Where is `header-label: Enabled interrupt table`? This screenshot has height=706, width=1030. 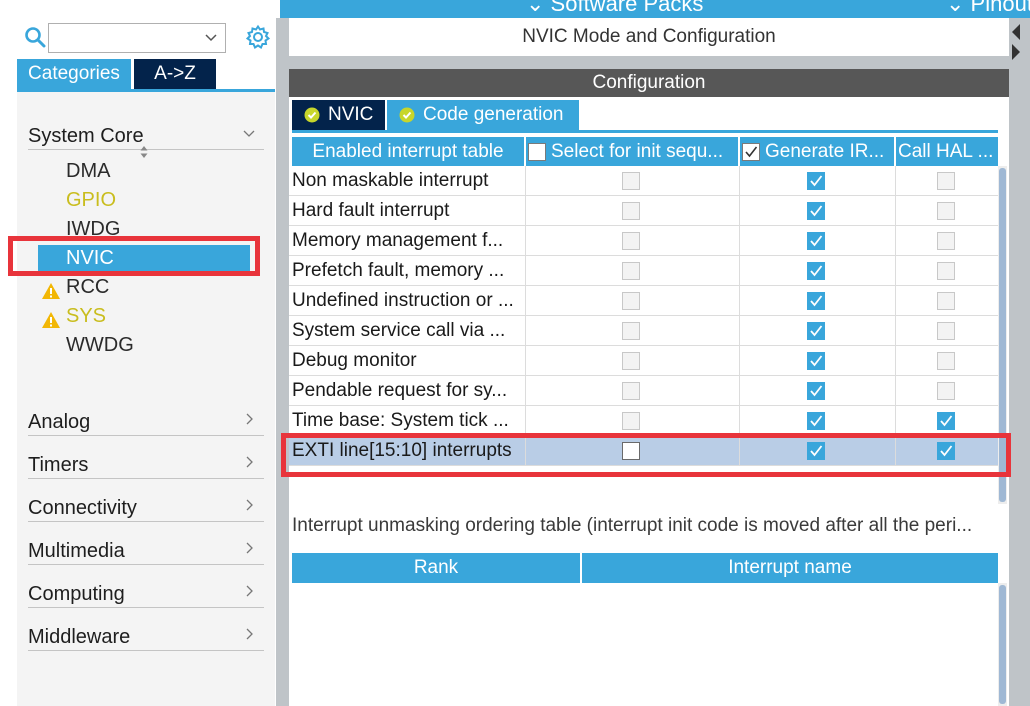
header-label: Enabled interrupt table is located at coordinates (408, 151).